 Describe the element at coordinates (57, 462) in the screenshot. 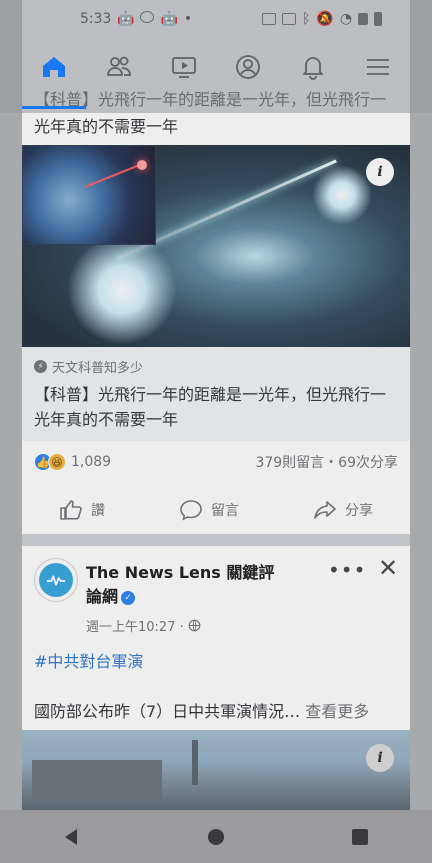

I see `haha-reaction-icon: 😆` at that location.